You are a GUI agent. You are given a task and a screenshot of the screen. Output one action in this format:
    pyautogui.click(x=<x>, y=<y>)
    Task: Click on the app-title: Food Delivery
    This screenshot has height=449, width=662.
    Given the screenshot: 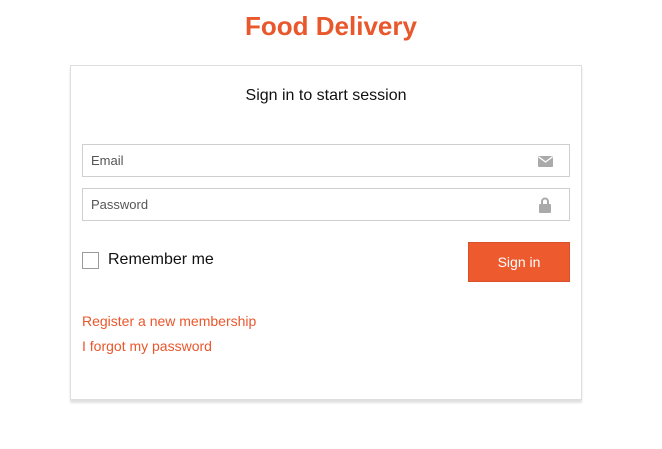 What is the action you would take?
    pyautogui.click(x=331, y=26)
    